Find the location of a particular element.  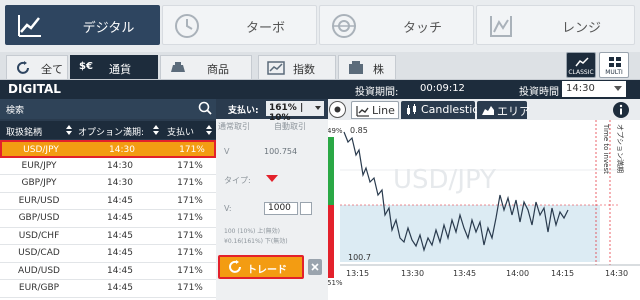

tab-turbo: ターボ is located at coordinates (239, 25).